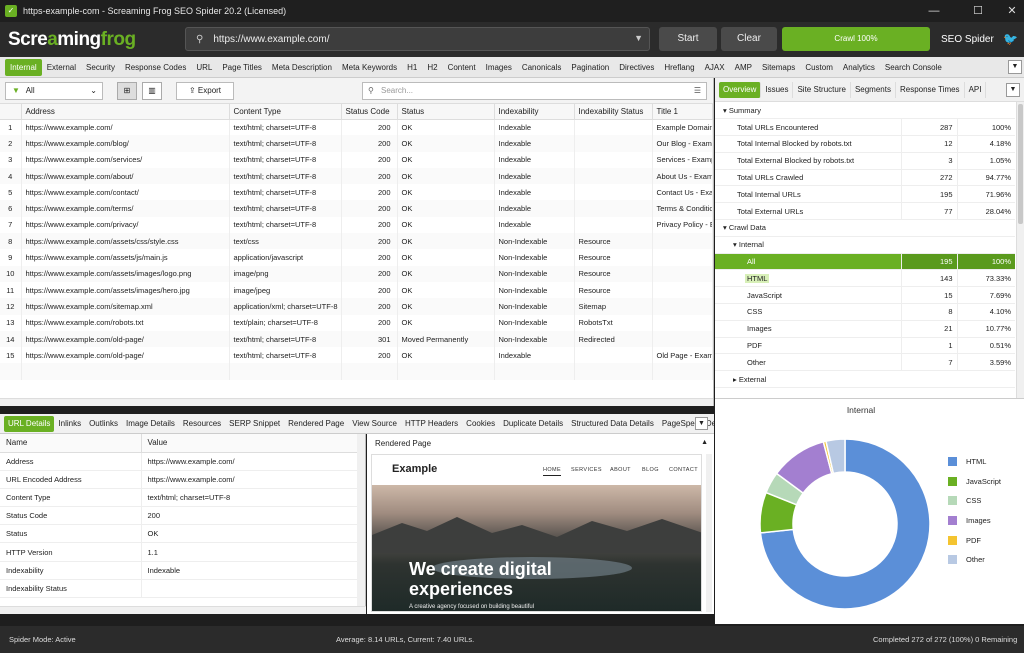 The height and width of the screenshot is (653, 1024). What do you see at coordinates (179, 534) in the screenshot?
I see `detail-row: Status OK` at bounding box center [179, 534].